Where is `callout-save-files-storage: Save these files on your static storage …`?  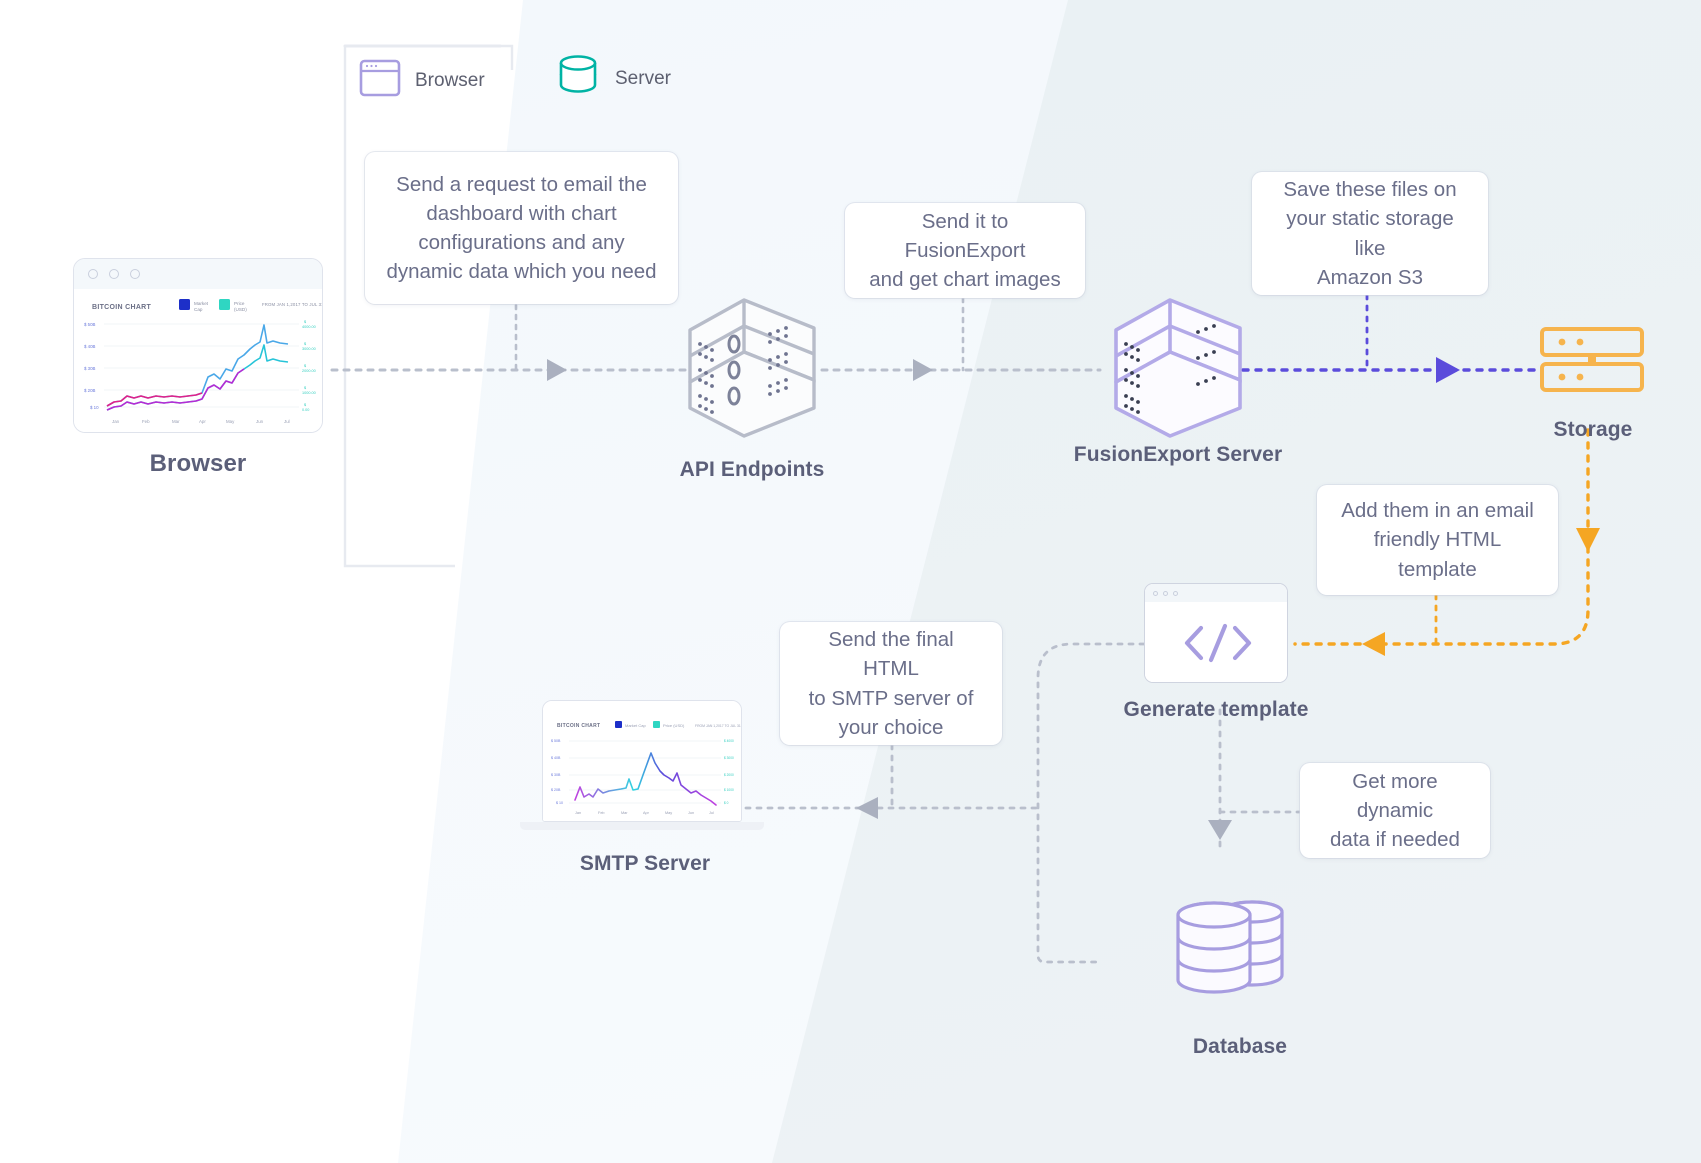 callout-save-files-storage: Save these files on your static storage … is located at coordinates (1370, 233).